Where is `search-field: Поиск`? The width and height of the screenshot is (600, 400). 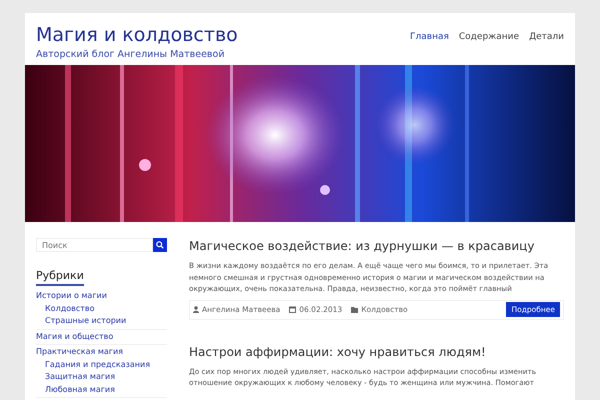
search-field: Поиск is located at coordinates (94, 245).